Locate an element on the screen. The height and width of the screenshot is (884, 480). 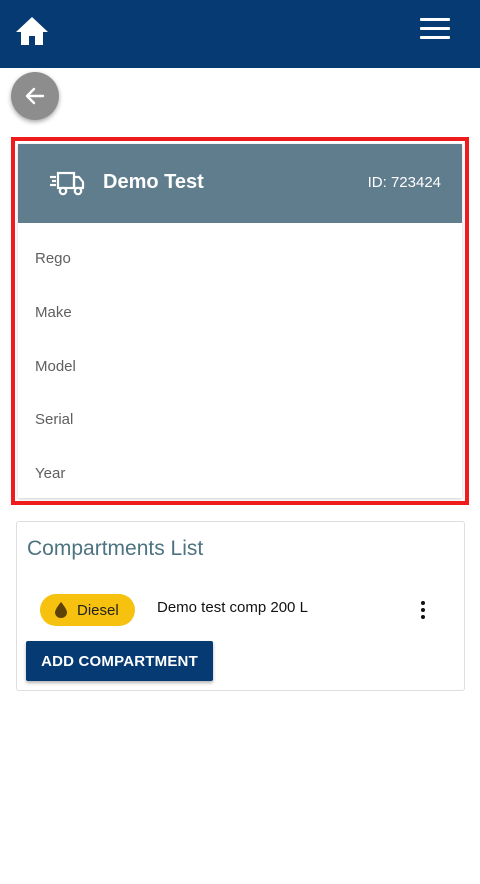
home-button is located at coordinates (32, 31).